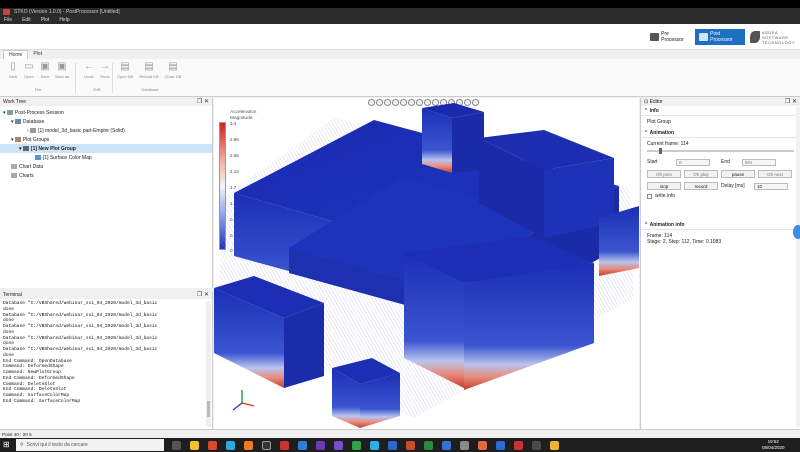 The width and height of the screenshot is (800, 452). Describe the element at coordinates (36, 139) in the screenshot. I see `tree-label: Plot Groups` at that location.